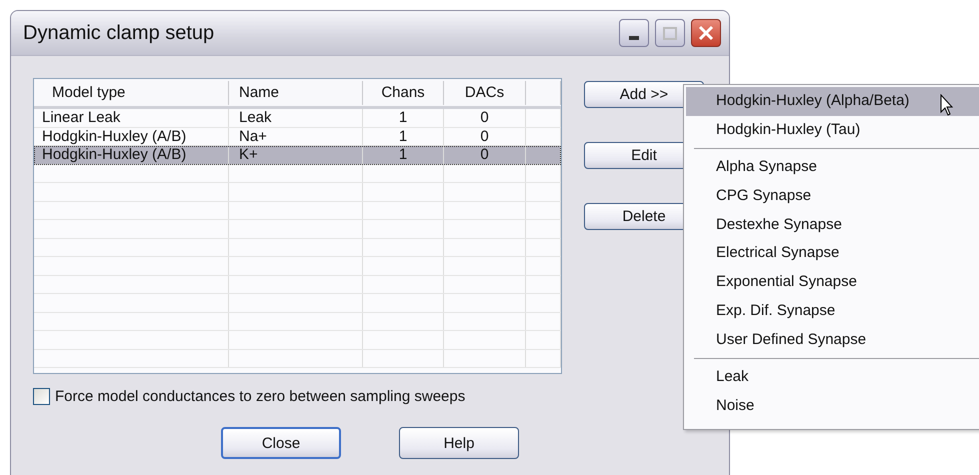 The height and width of the screenshot is (475, 979). I want to click on menu-item: User Defined Synapse, so click(832, 340).